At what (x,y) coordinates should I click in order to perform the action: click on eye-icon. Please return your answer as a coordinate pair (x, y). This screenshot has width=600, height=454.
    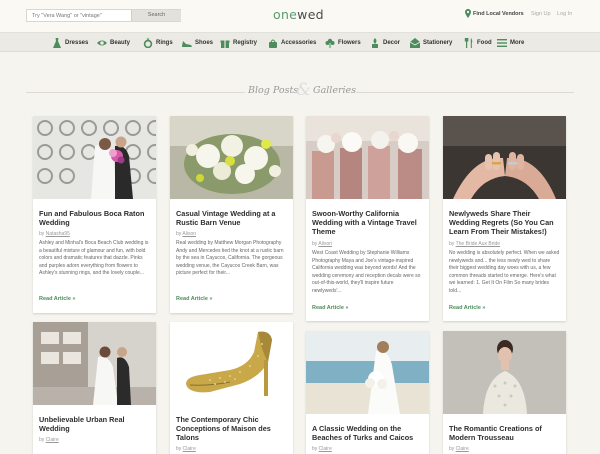
    Looking at the image, I should click on (102, 43).